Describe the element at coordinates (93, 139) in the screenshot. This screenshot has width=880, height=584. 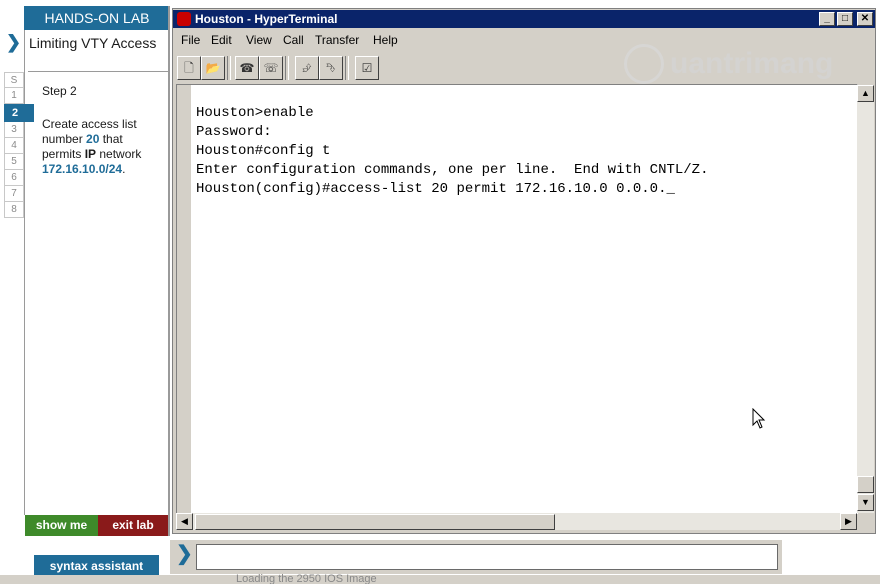
I see `desc-number: 20` at that location.